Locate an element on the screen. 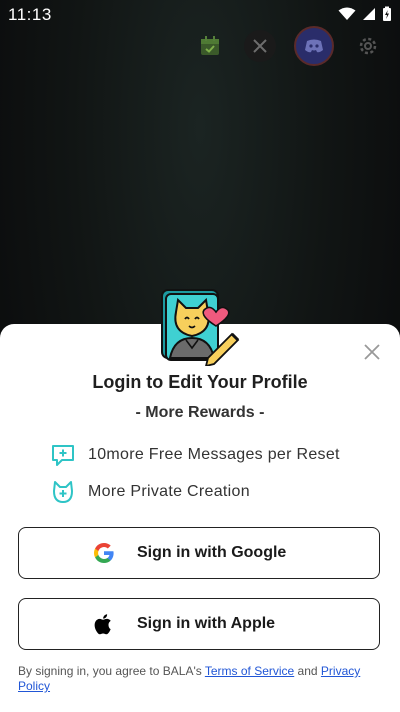 The height and width of the screenshot is (712, 400). close-icon is located at coordinates (372, 352).